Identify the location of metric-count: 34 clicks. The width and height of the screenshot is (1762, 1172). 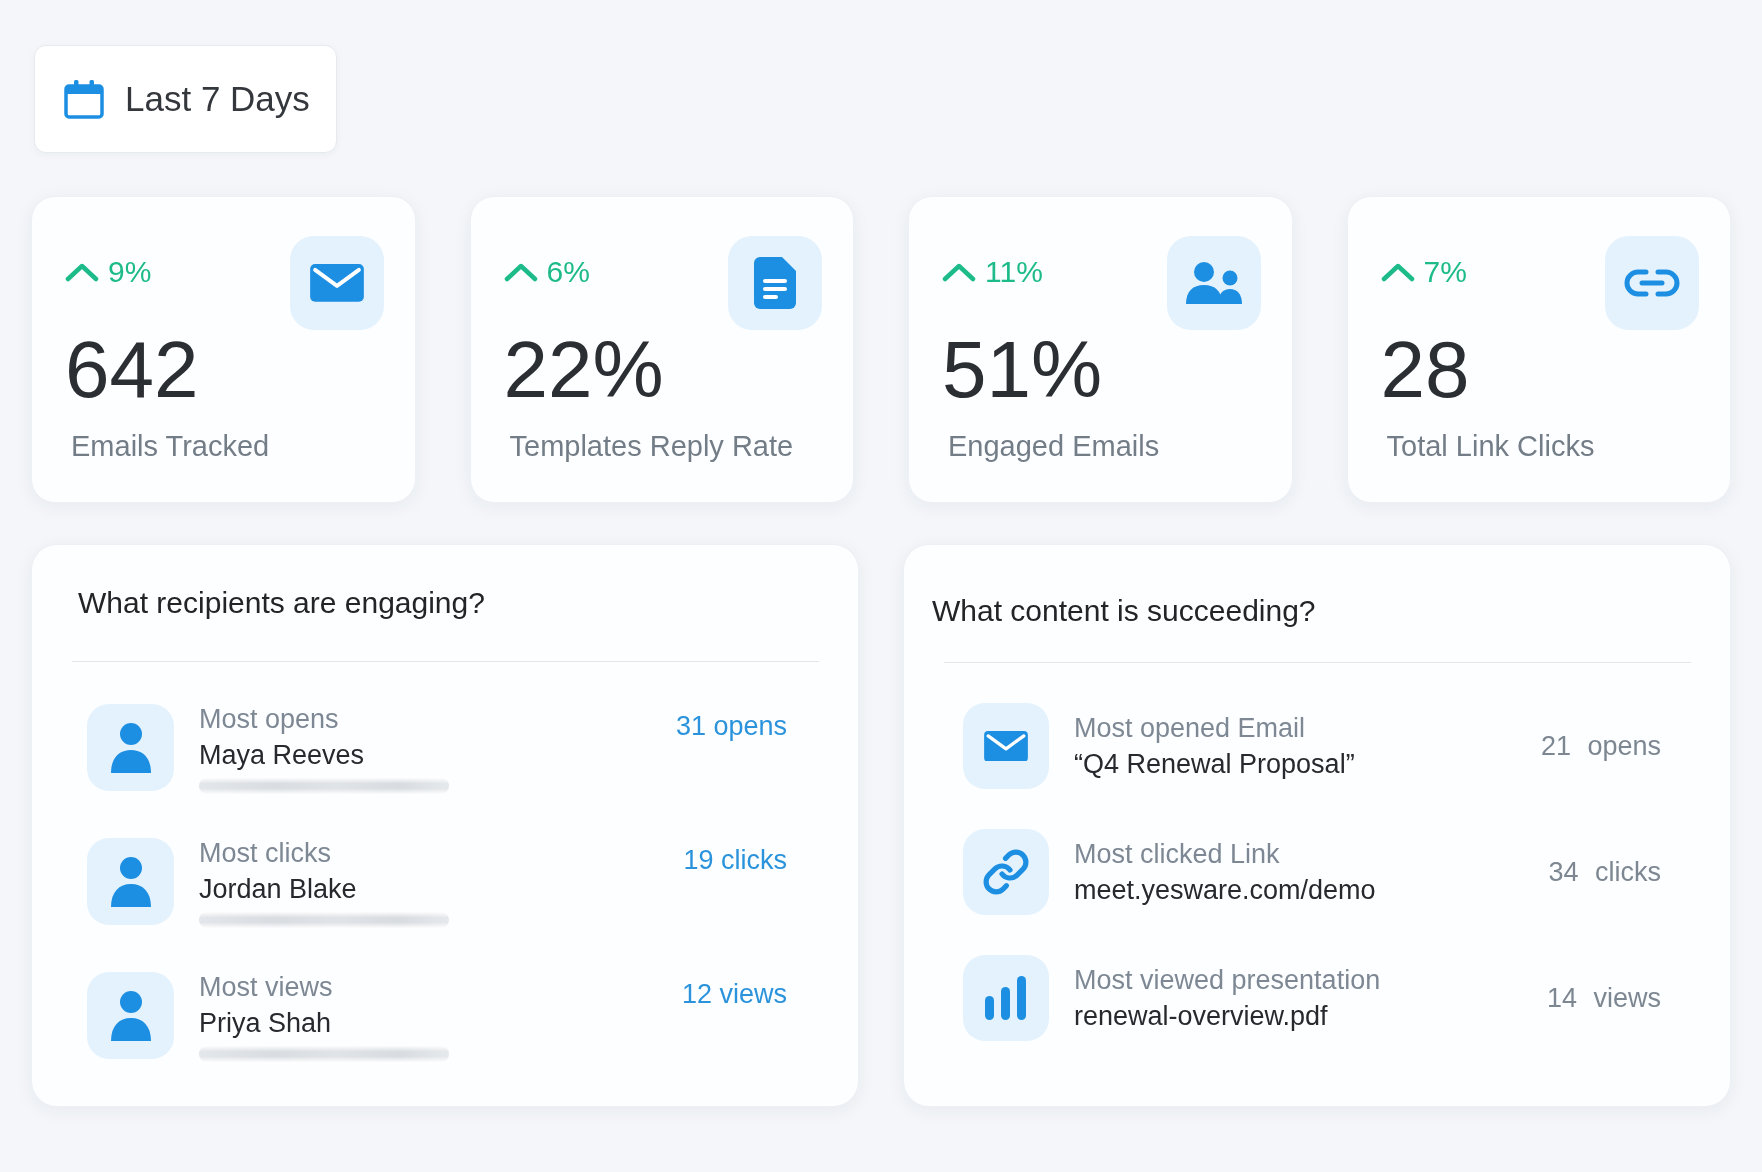
(1604, 872).